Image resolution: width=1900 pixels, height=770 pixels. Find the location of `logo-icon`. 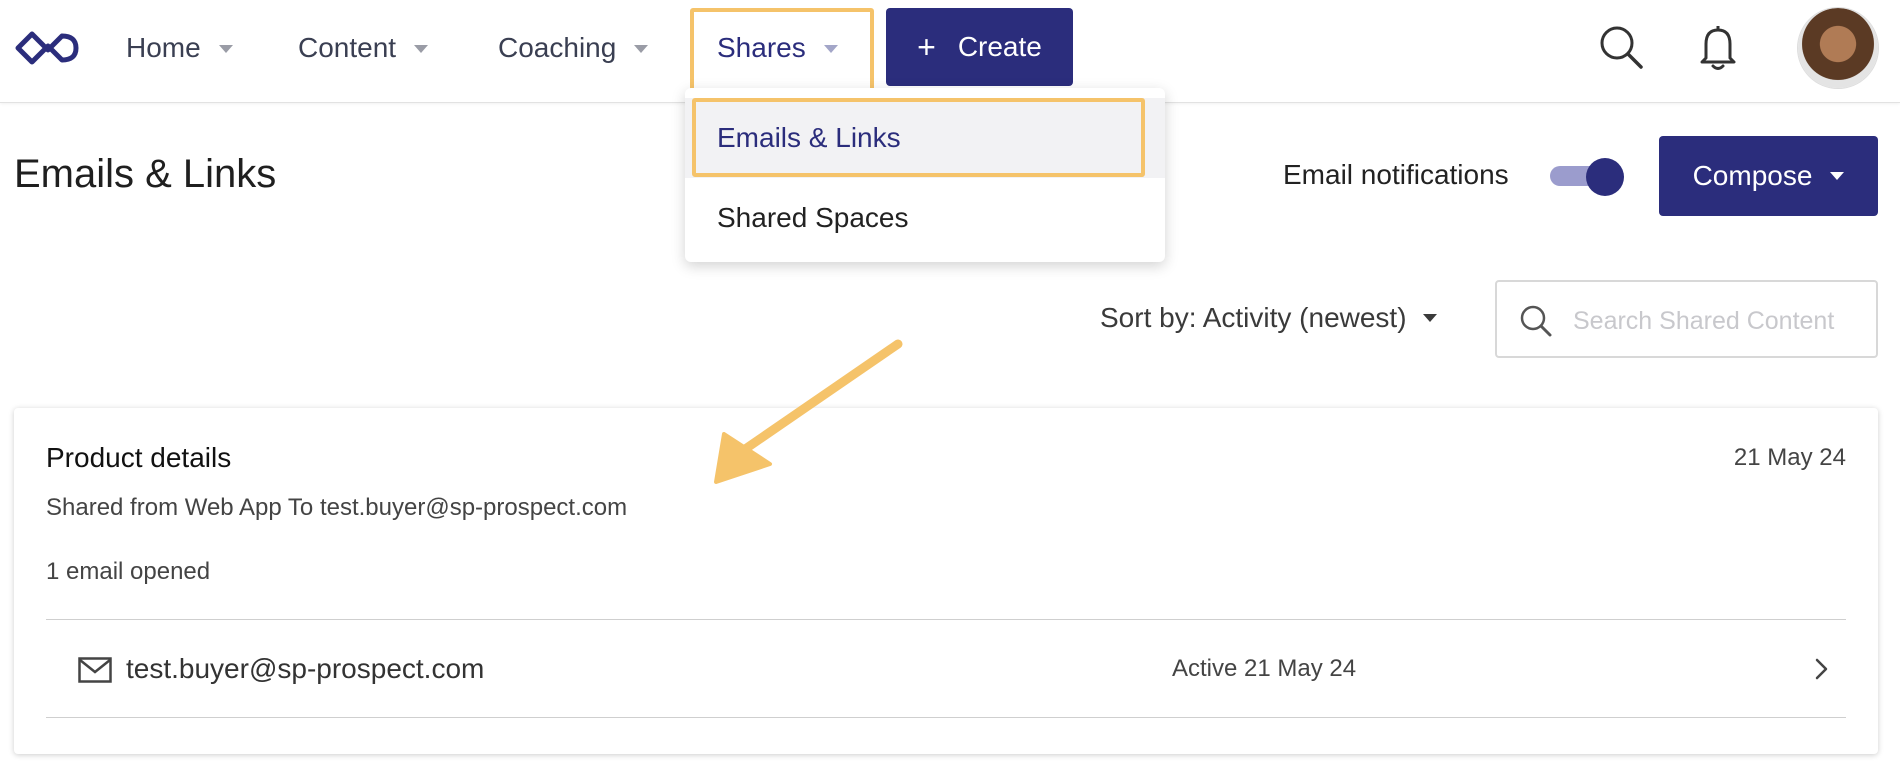

logo-icon is located at coordinates (47, 48).